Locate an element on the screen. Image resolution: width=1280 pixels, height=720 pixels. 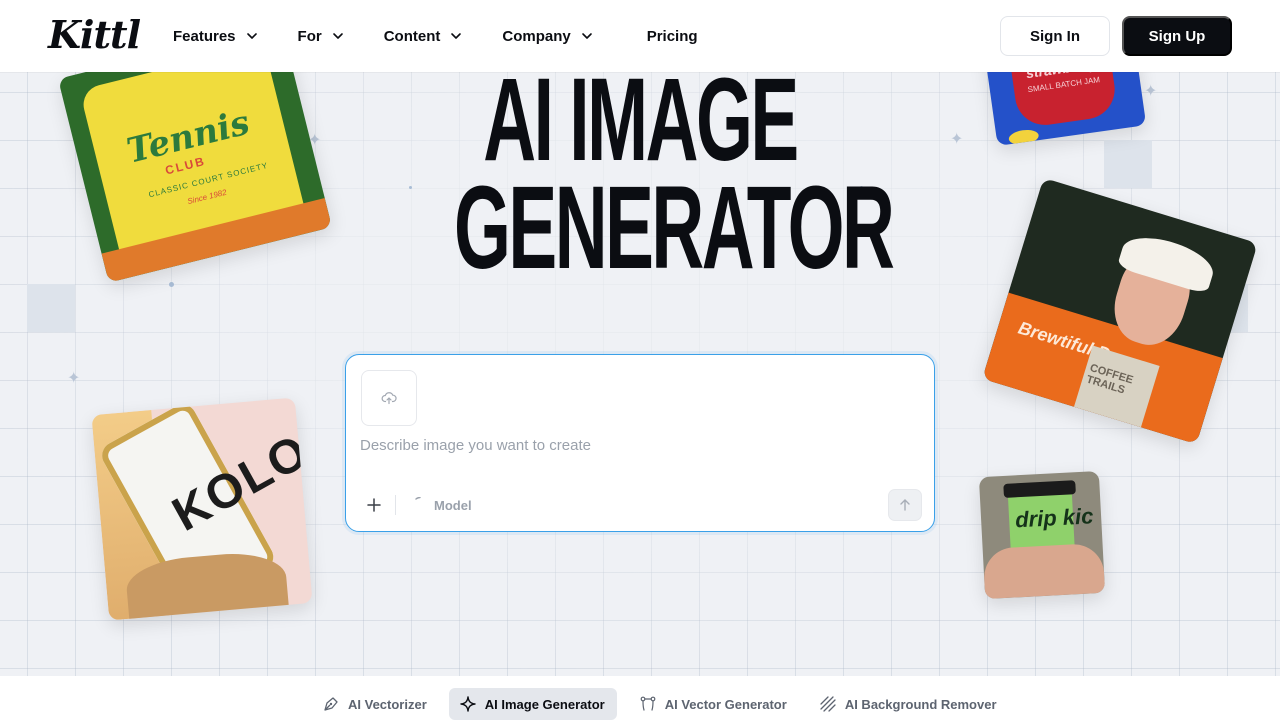
sparkle-icon is located at coordinates (468, 704).